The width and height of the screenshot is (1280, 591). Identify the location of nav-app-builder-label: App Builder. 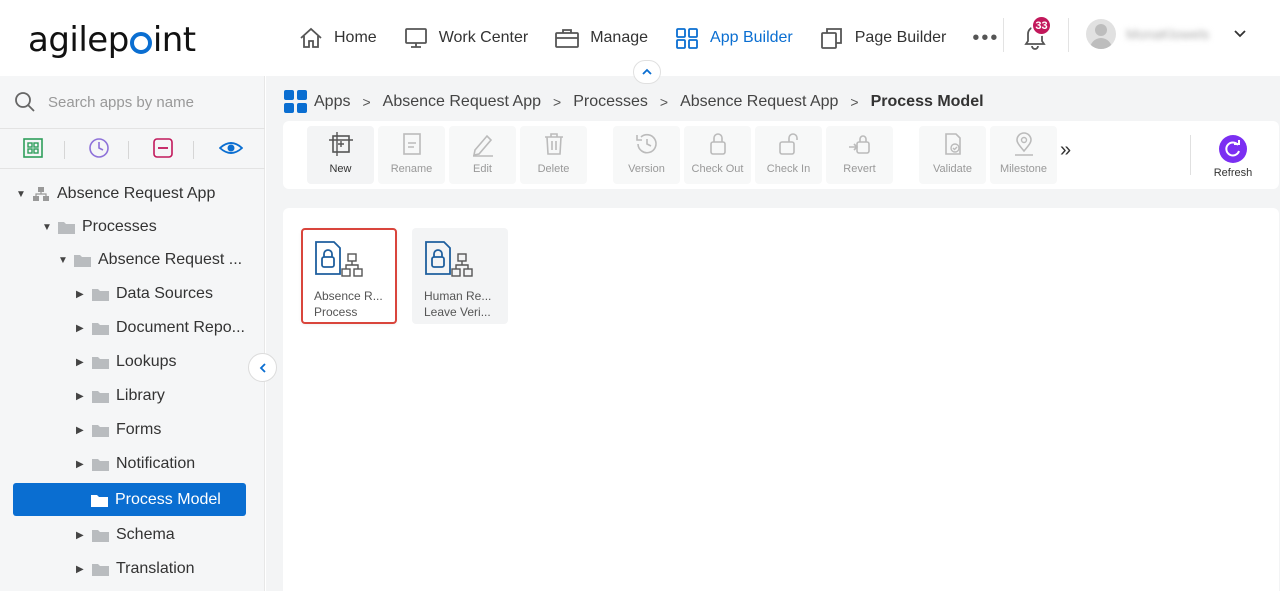
(751, 37).